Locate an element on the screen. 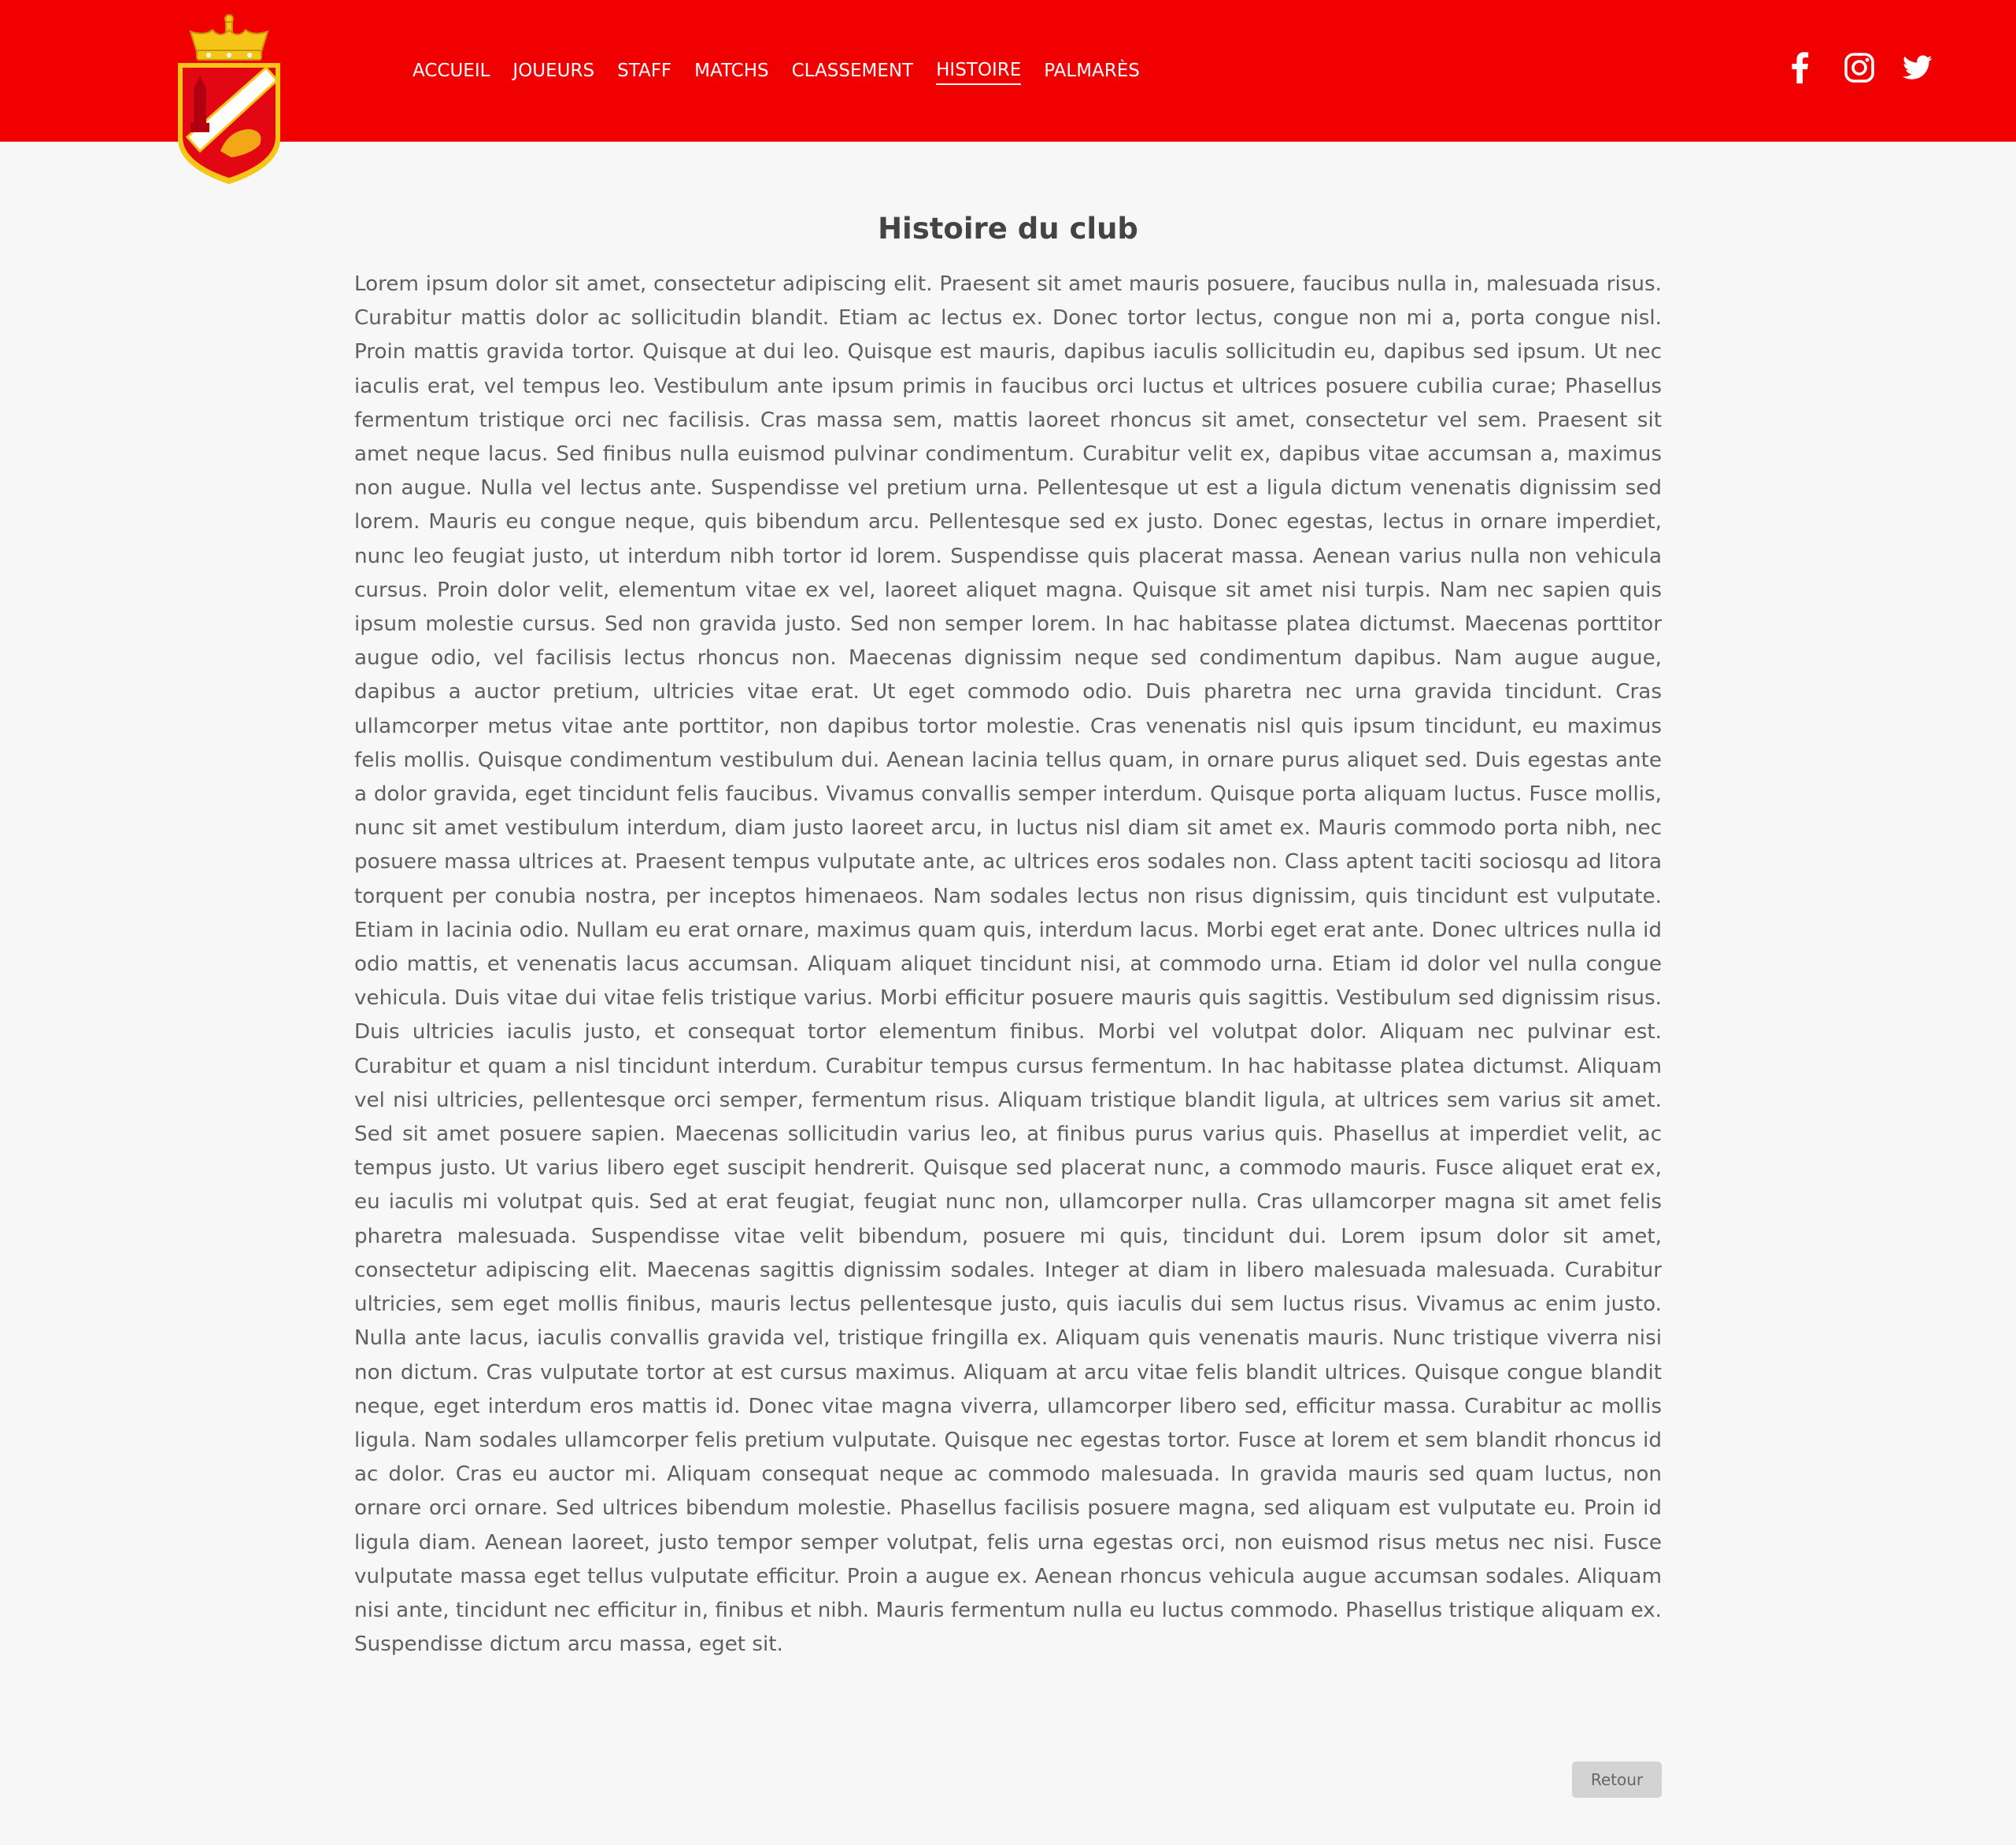  club-logo is located at coordinates (229, 99).